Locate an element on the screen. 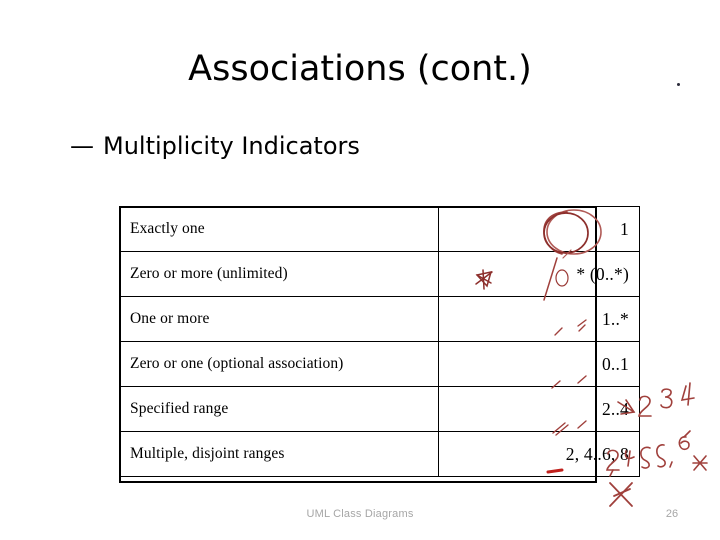 This screenshot has height=540, width=720. bullet-item-label: Multiplicity Indicators is located at coordinates (231, 146).